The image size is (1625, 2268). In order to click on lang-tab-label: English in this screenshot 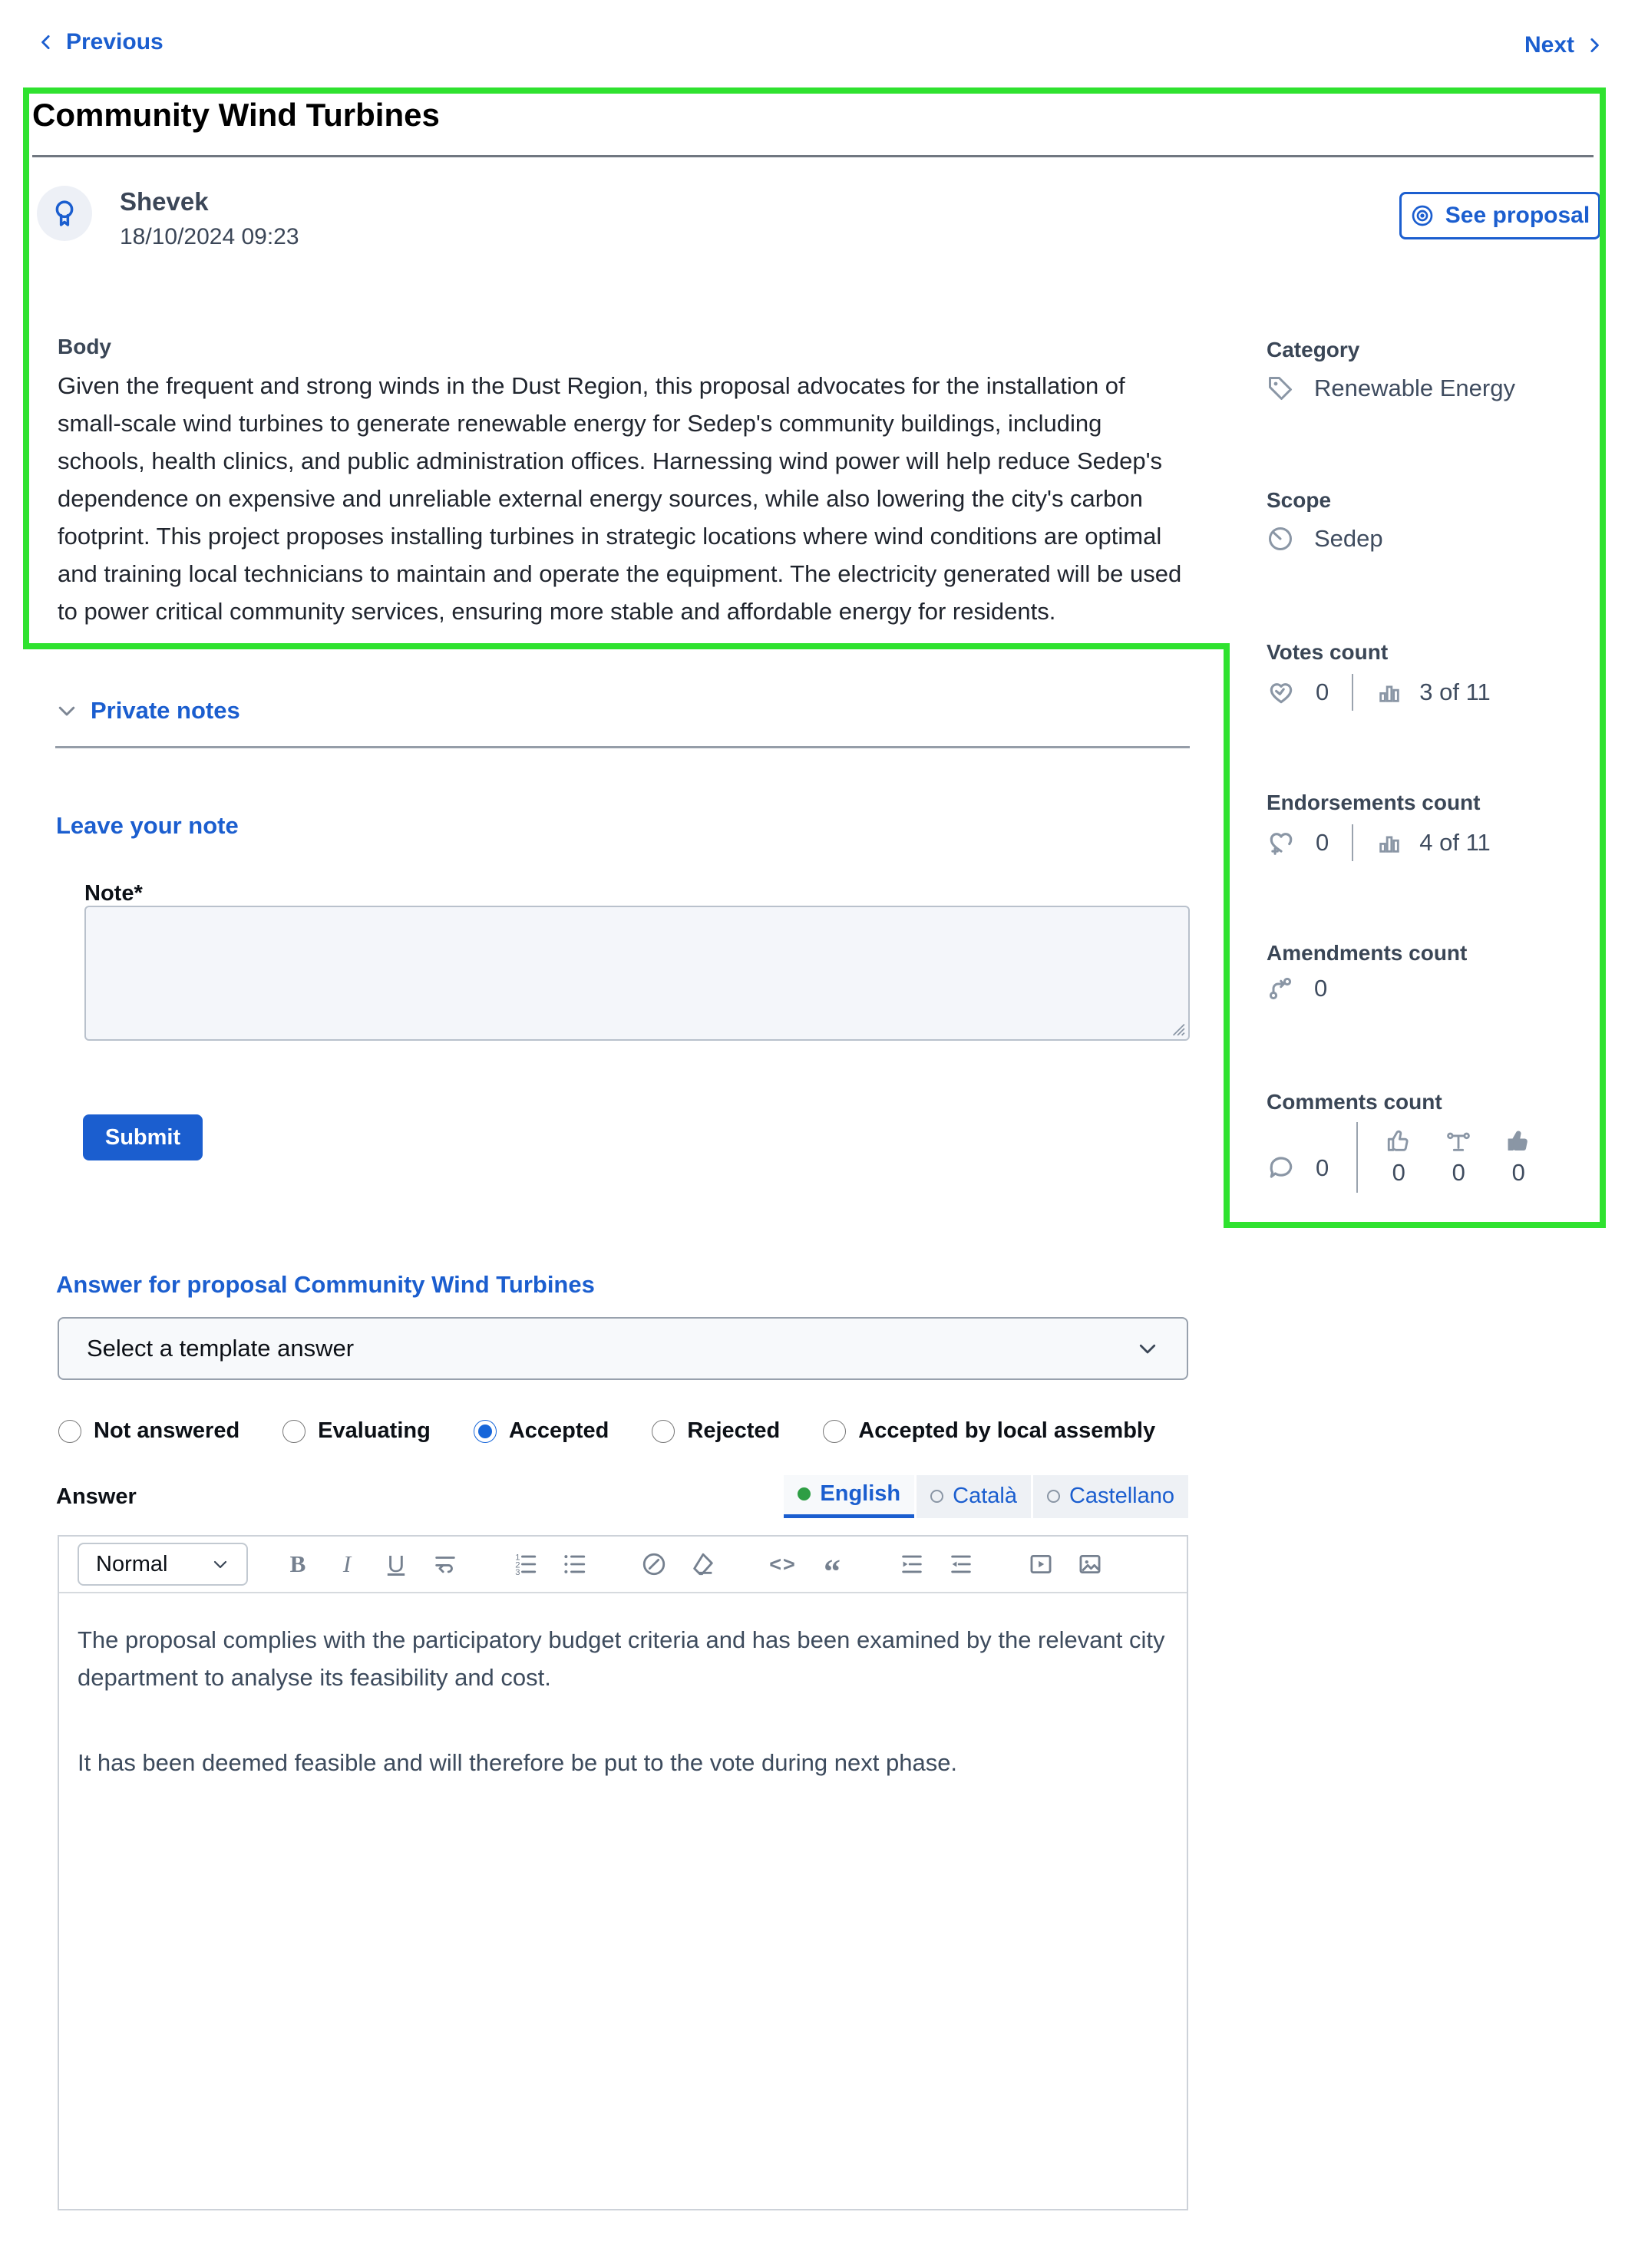, I will do `click(860, 1494)`.